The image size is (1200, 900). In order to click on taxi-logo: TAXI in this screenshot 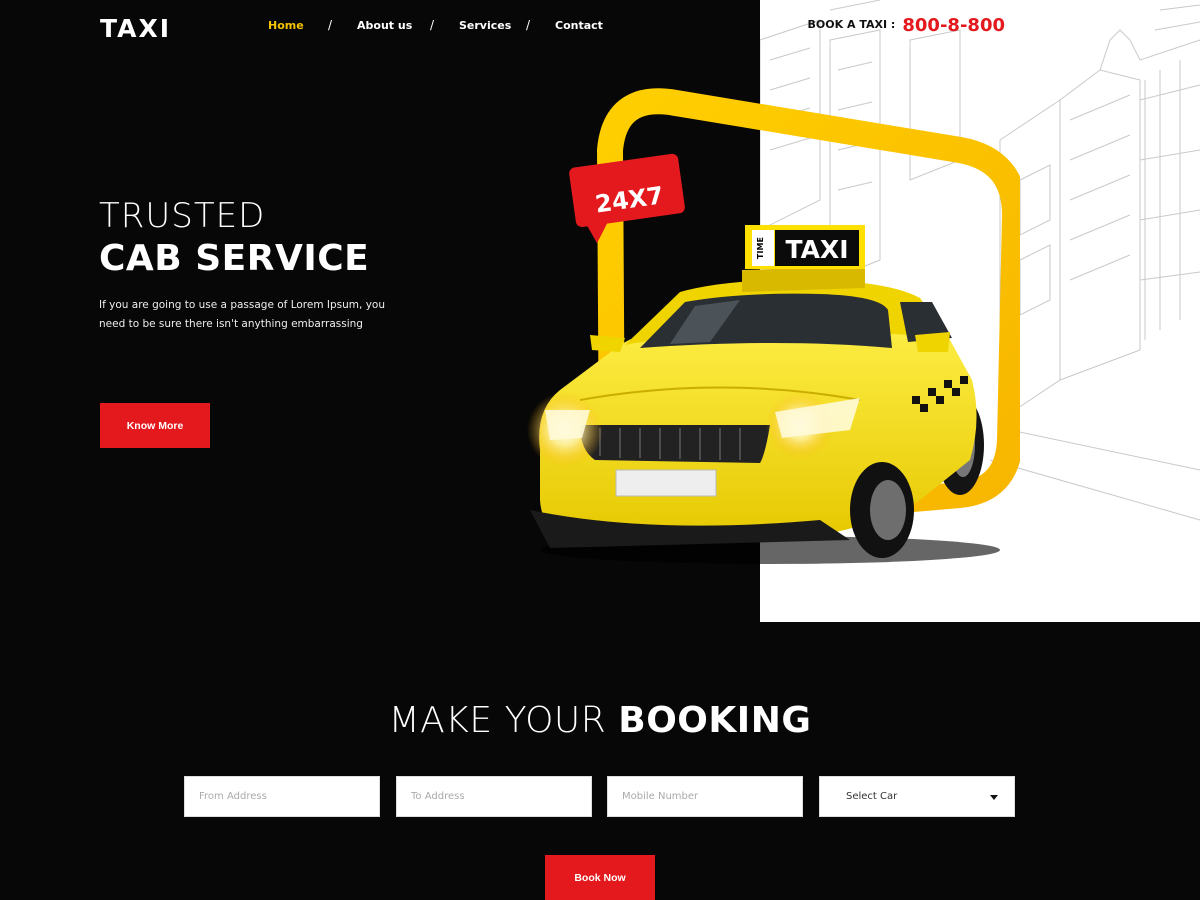, I will do `click(135, 28)`.